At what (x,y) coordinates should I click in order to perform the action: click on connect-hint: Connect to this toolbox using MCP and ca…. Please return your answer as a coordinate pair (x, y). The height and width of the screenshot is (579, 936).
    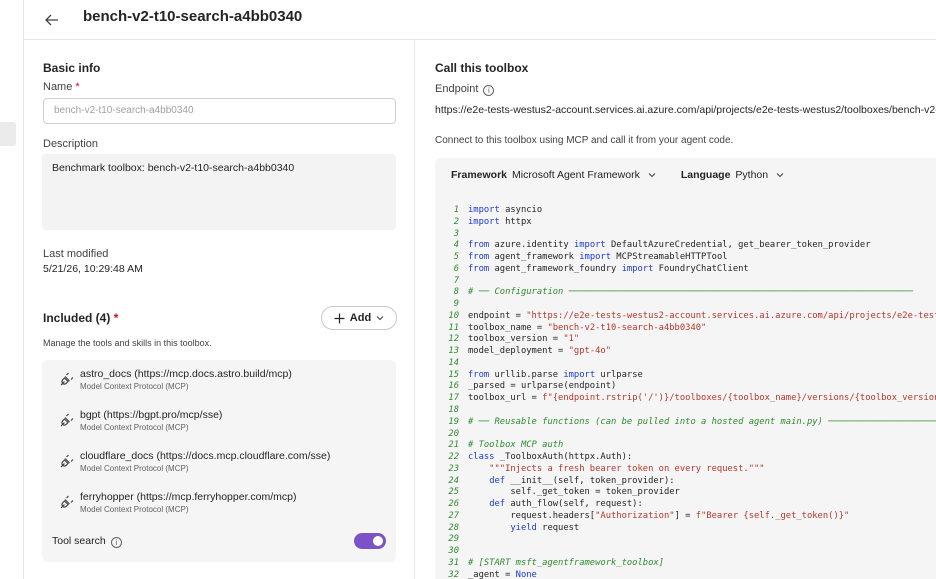
    Looking at the image, I should click on (584, 140).